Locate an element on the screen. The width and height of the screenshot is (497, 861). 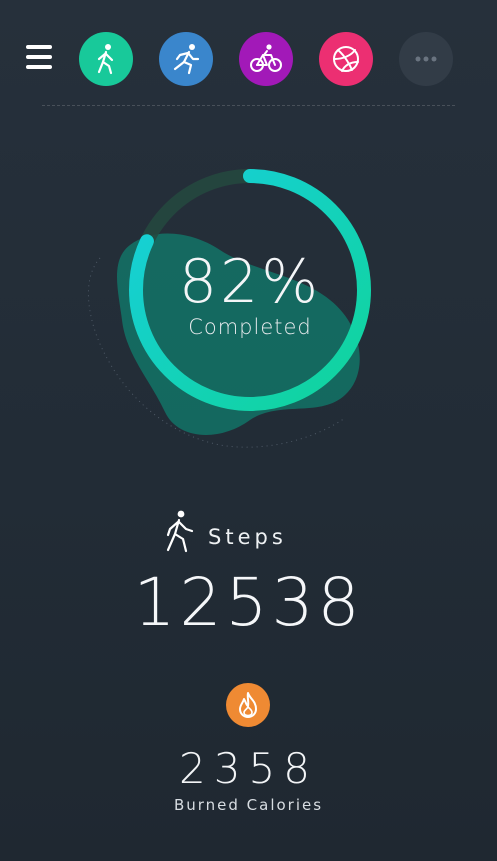
activity-run-button is located at coordinates (186, 59).